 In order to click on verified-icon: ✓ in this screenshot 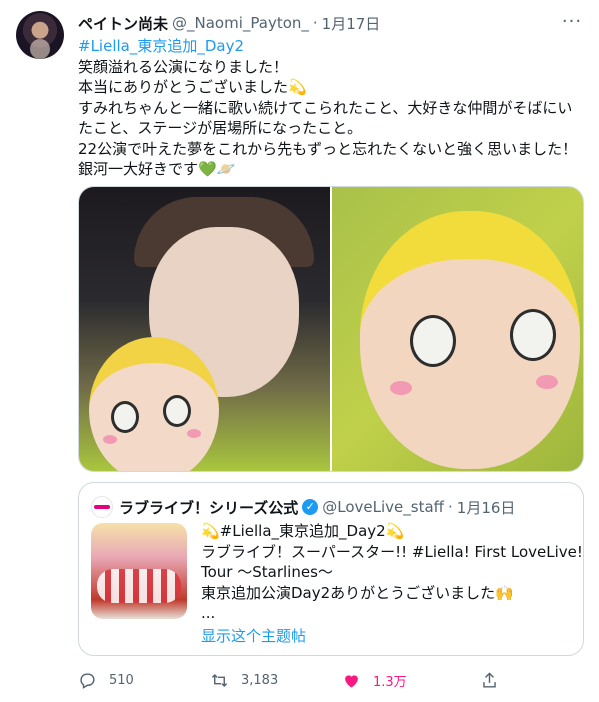, I will do `click(310, 507)`.